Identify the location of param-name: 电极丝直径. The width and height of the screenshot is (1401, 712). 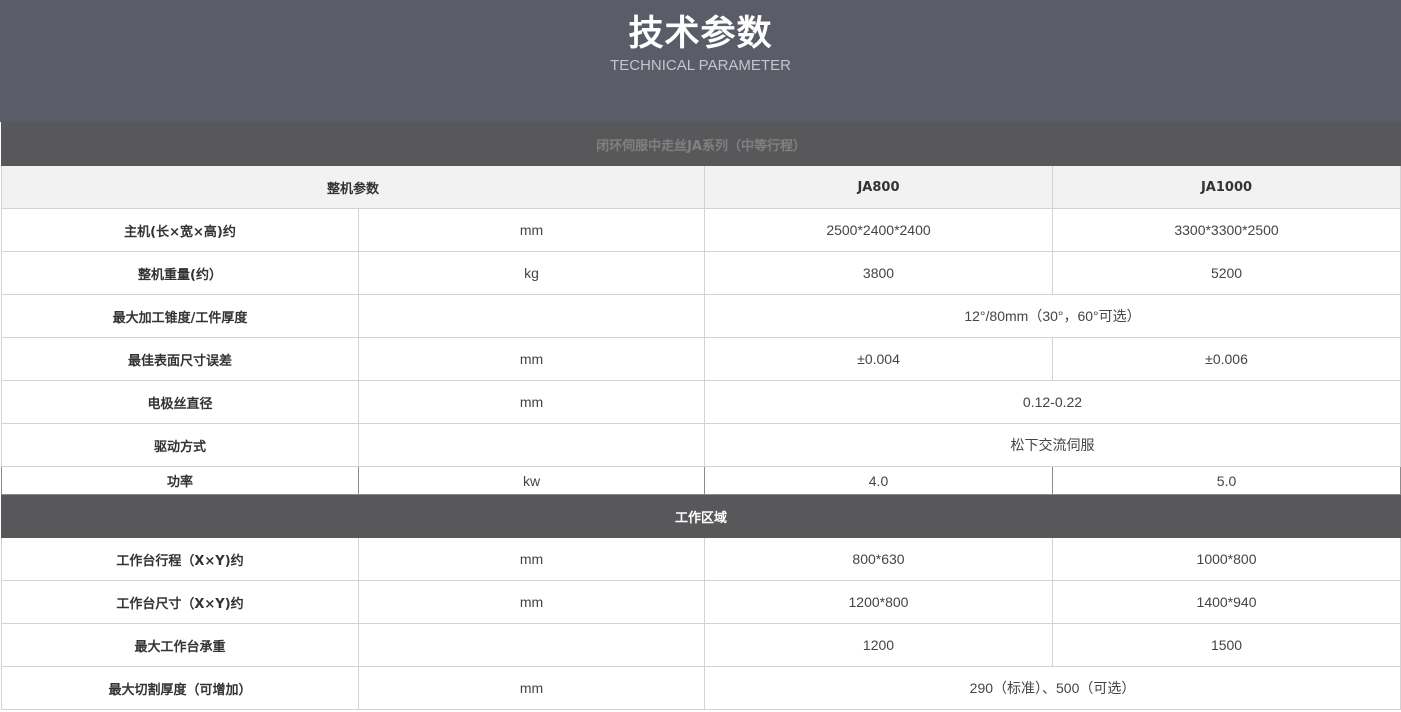
(180, 402).